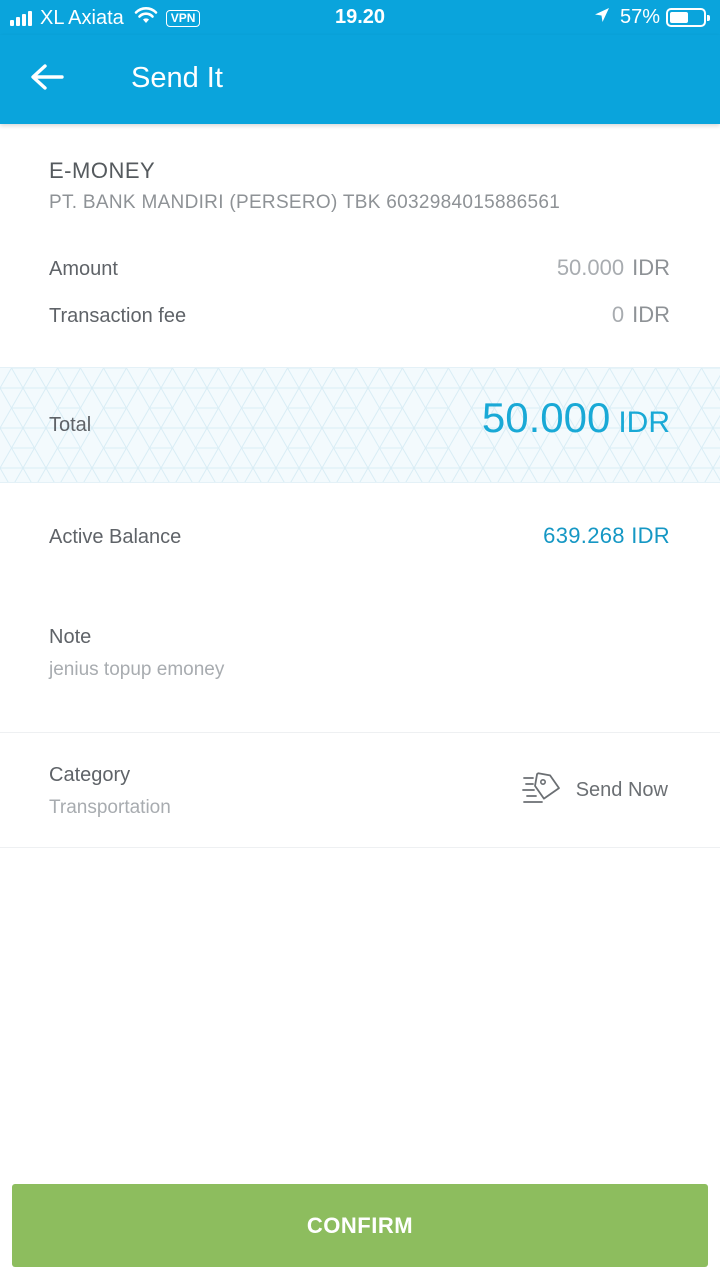 The width and height of the screenshot is (720, 1280). What do you see at coordinates (618, 314) in the screenshot?
I see `fee-value: 0` at bounding box center [618, 314].